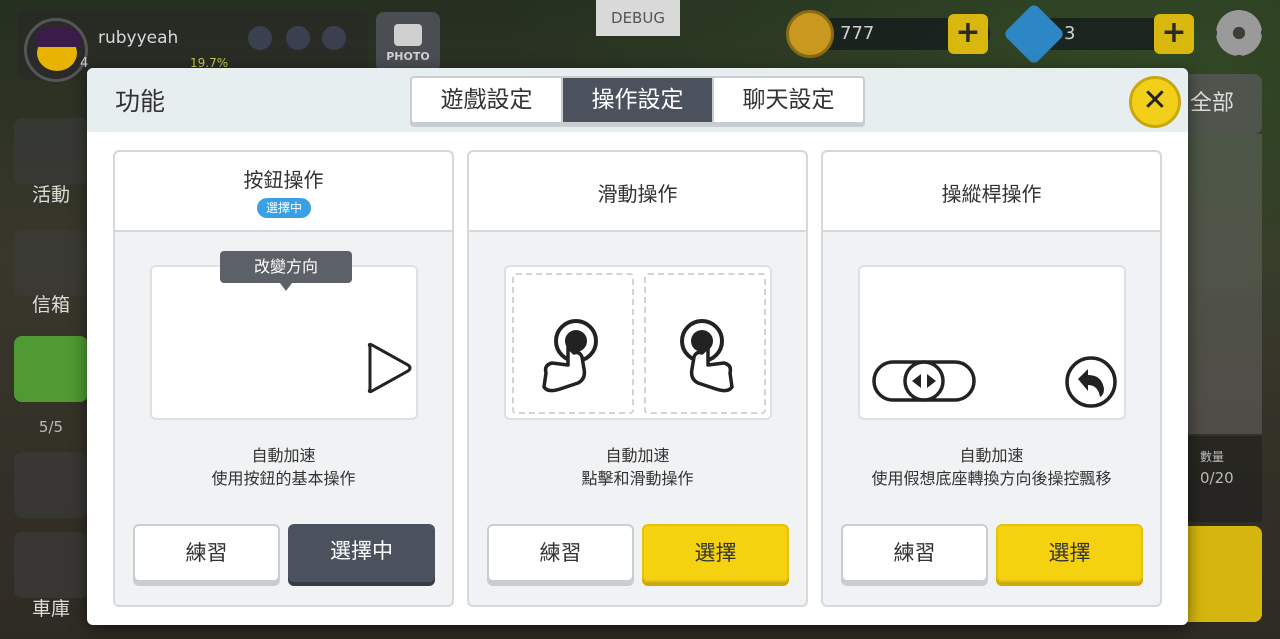 The width and height of the screenshot is (1280, 639). Describe the element at coordinates (1217, 478) in the screenshot. I see `inventory-count-value: 0/20` at that location.